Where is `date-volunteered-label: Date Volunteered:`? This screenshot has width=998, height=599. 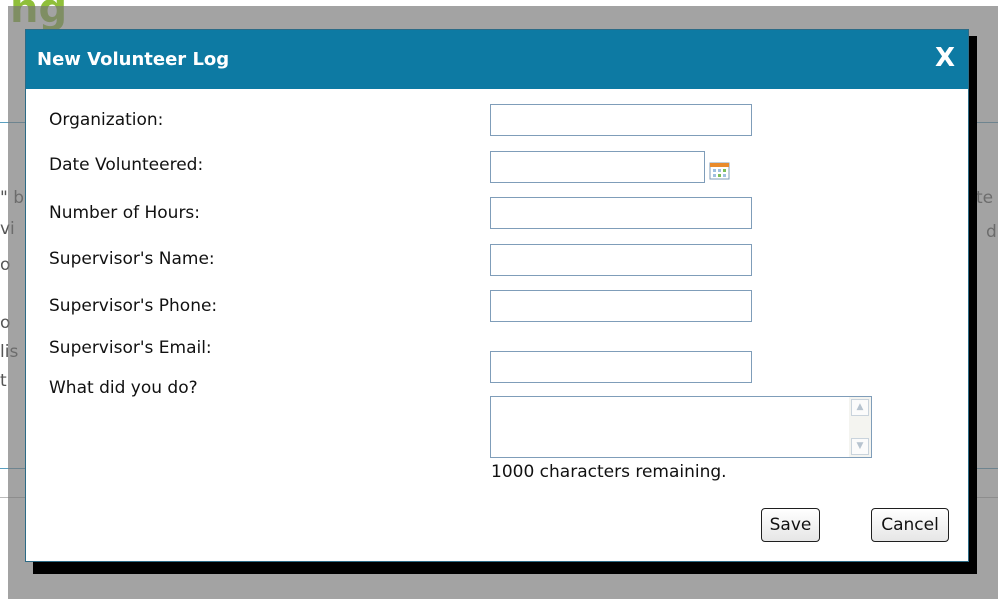
date-volunteered-label: Date Volunteered: is located at coordinates (126, 165).